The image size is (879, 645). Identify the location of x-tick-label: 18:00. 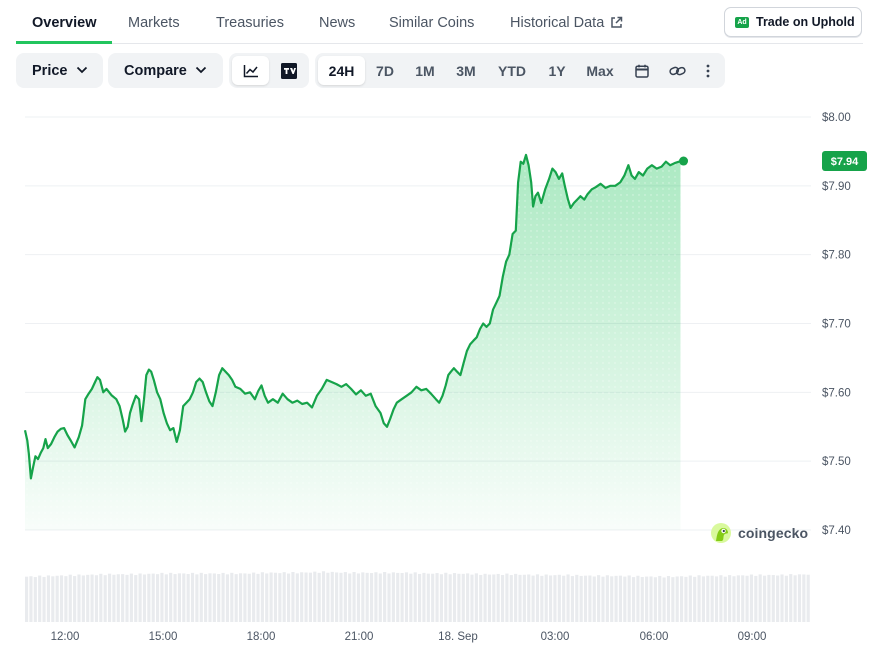
(261, 637).